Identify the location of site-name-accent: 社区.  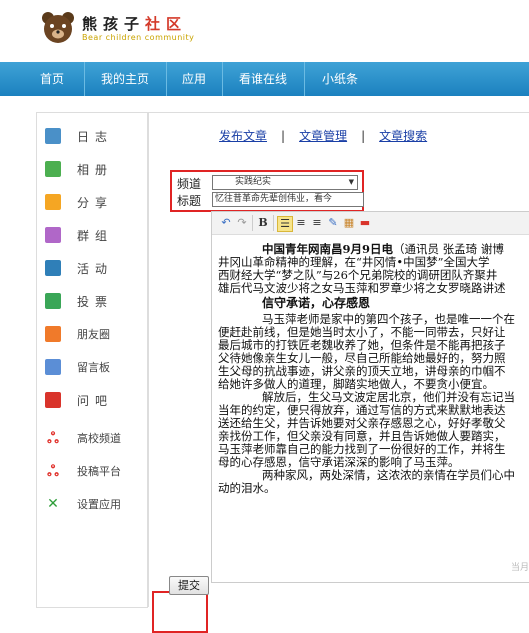
(166, 24).